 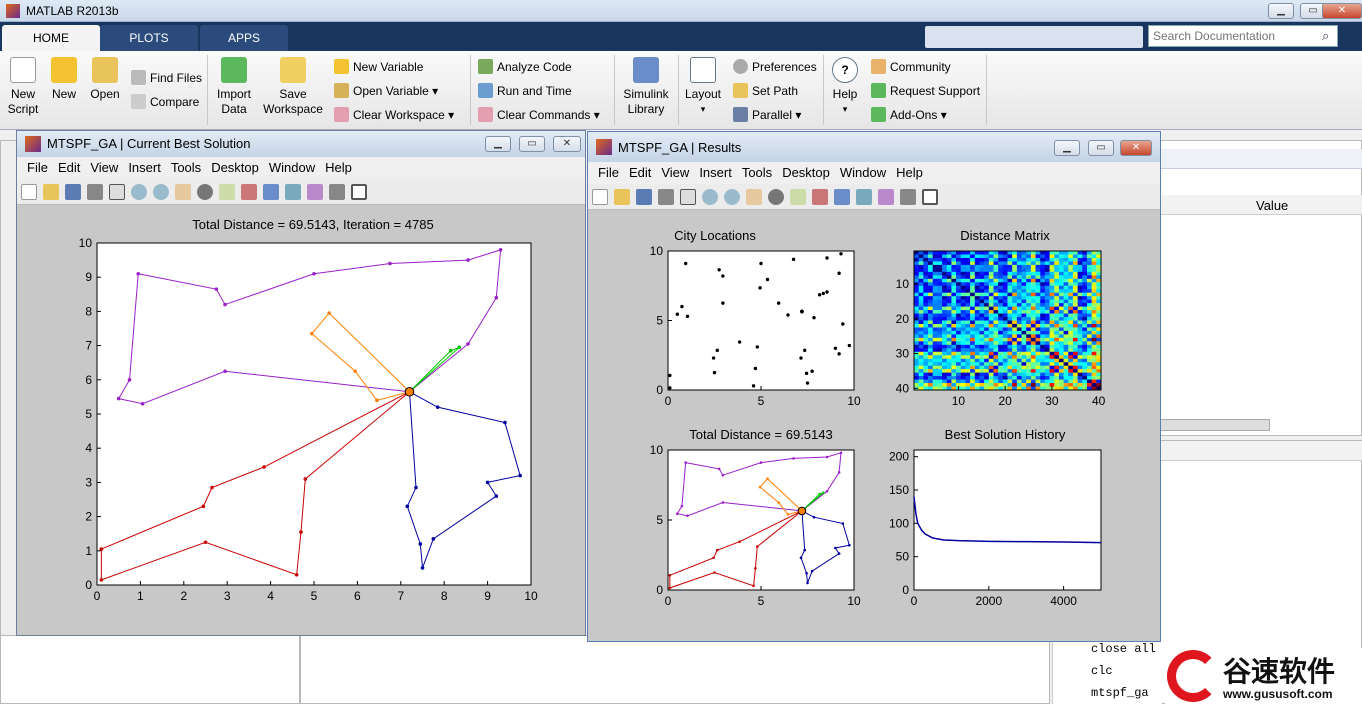 What do you see at coordinates (378, 66) in the screenshot?
I see `new-variable-button: New Variable` at bounding box center [378, 66].